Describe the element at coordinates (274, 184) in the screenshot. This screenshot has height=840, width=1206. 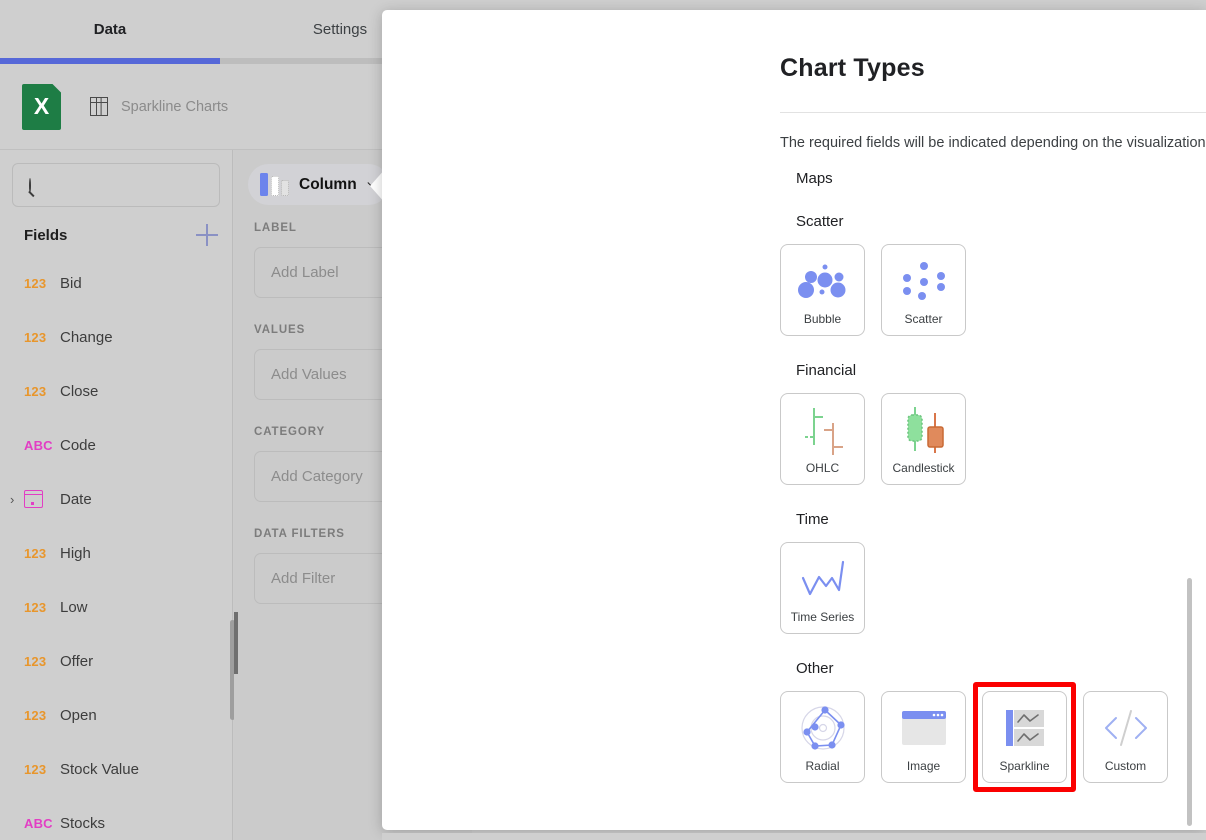
I see `column-chart-icon` at that location.